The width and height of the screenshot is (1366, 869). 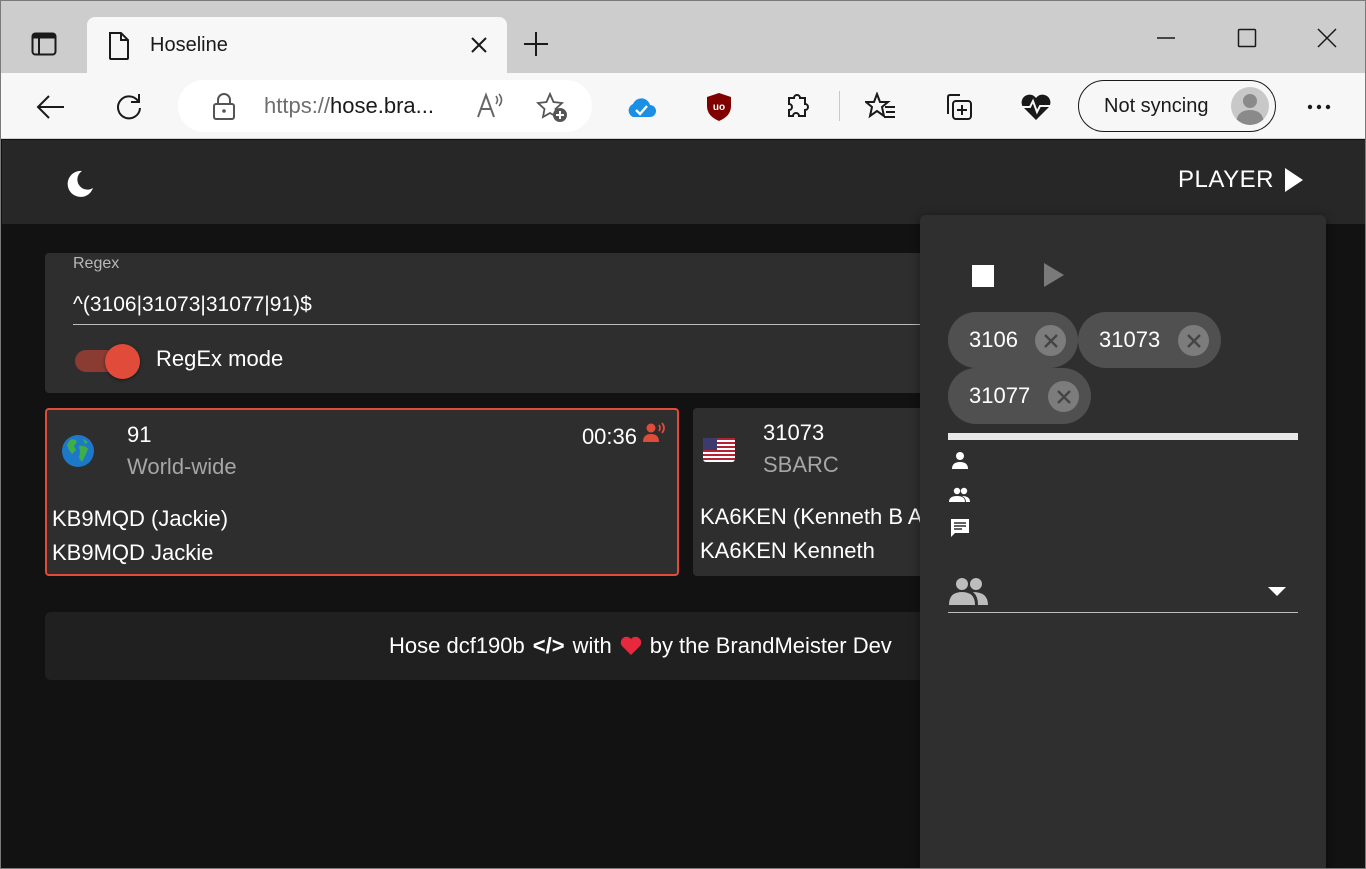 What do you see at coordinates (719, 450) in the screenshot?
I see `us-flag-icon` at bounding box center [719, 450].